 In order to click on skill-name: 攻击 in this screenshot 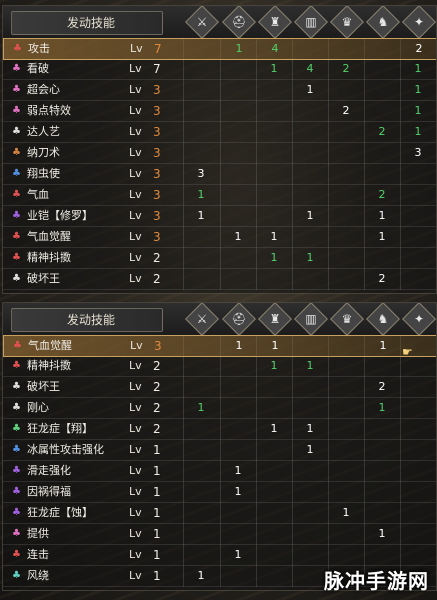, I will do `click(39, 48)`.